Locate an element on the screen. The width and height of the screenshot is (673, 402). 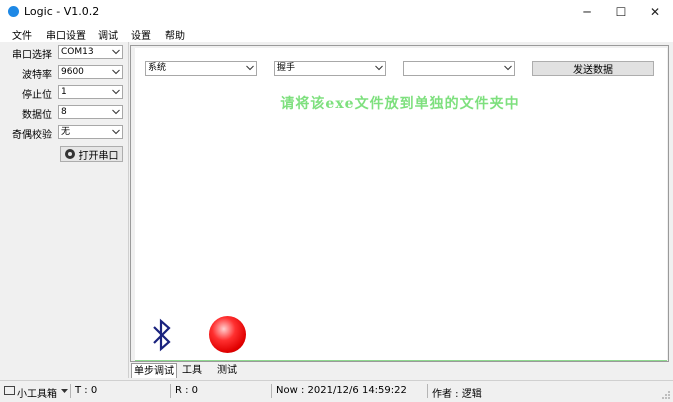
menu-debug: 调试 is located at coordinates (108, 34).